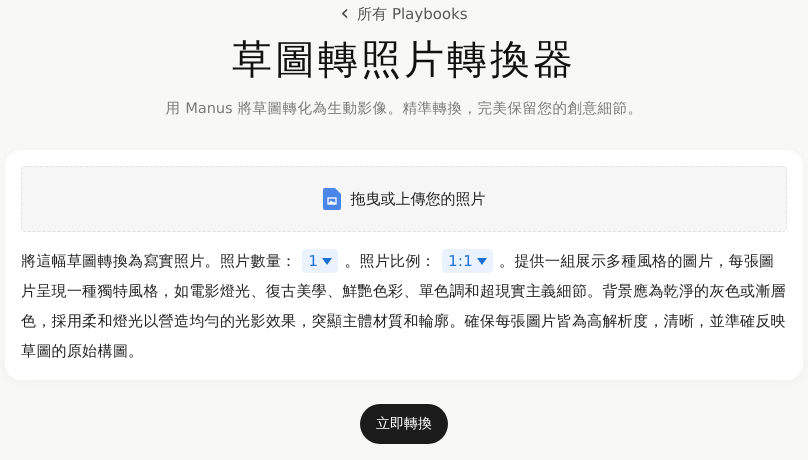  I want to click on upload-dropzone: 拖曳或上傳您的照片, so click(404, 199).